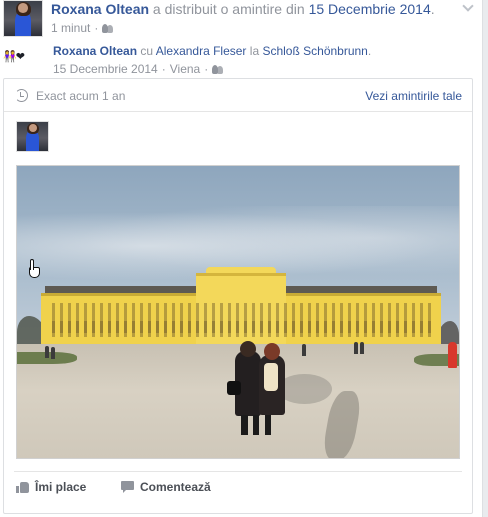 Image resolution: width=488 pixels, height=517 pixels. I want to click on post-timestamp: 1 minut, so click(70, 28).